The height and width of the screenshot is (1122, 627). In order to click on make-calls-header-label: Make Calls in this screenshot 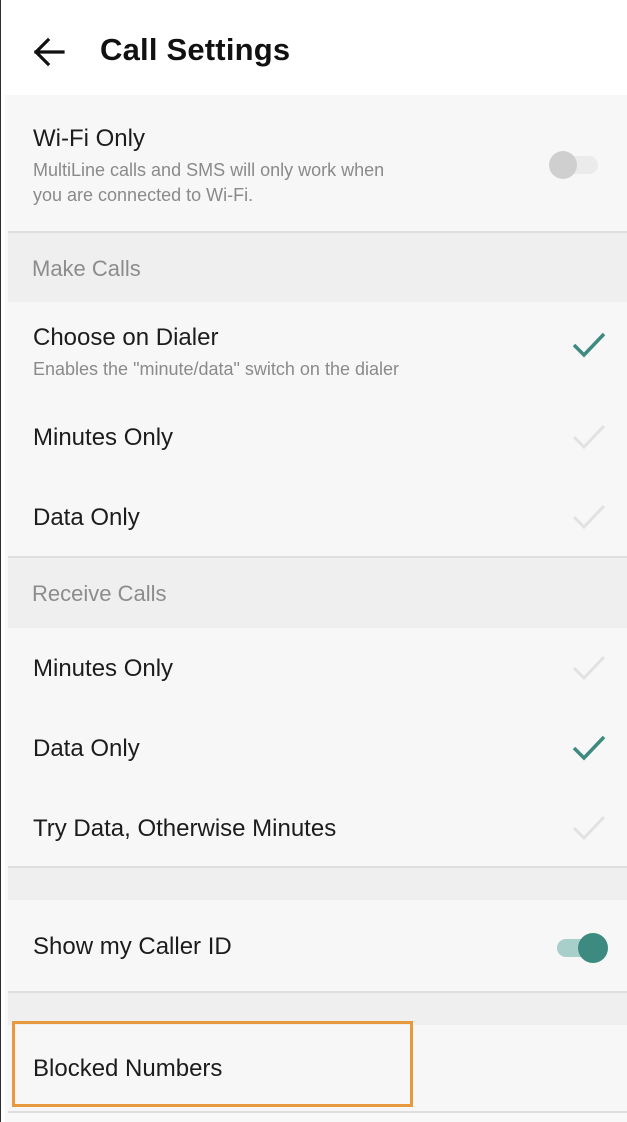, I will do `click(86, 268)`.